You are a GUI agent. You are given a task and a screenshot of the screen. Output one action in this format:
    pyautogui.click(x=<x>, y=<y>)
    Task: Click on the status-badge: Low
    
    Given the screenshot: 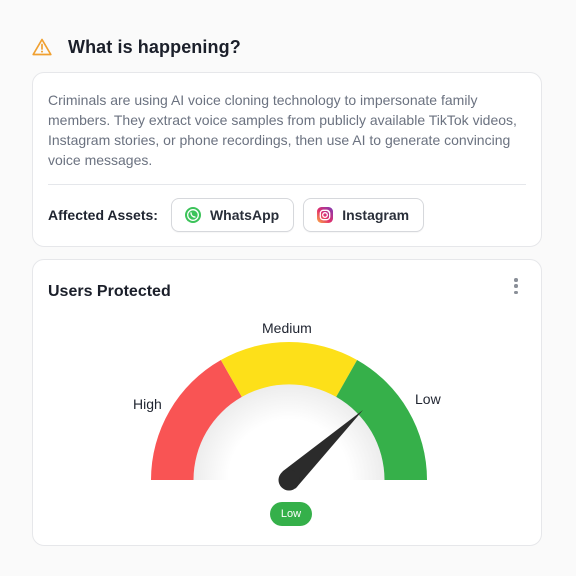 What is the action you would take?
    pyautogui.click(x=291, y=514)
    